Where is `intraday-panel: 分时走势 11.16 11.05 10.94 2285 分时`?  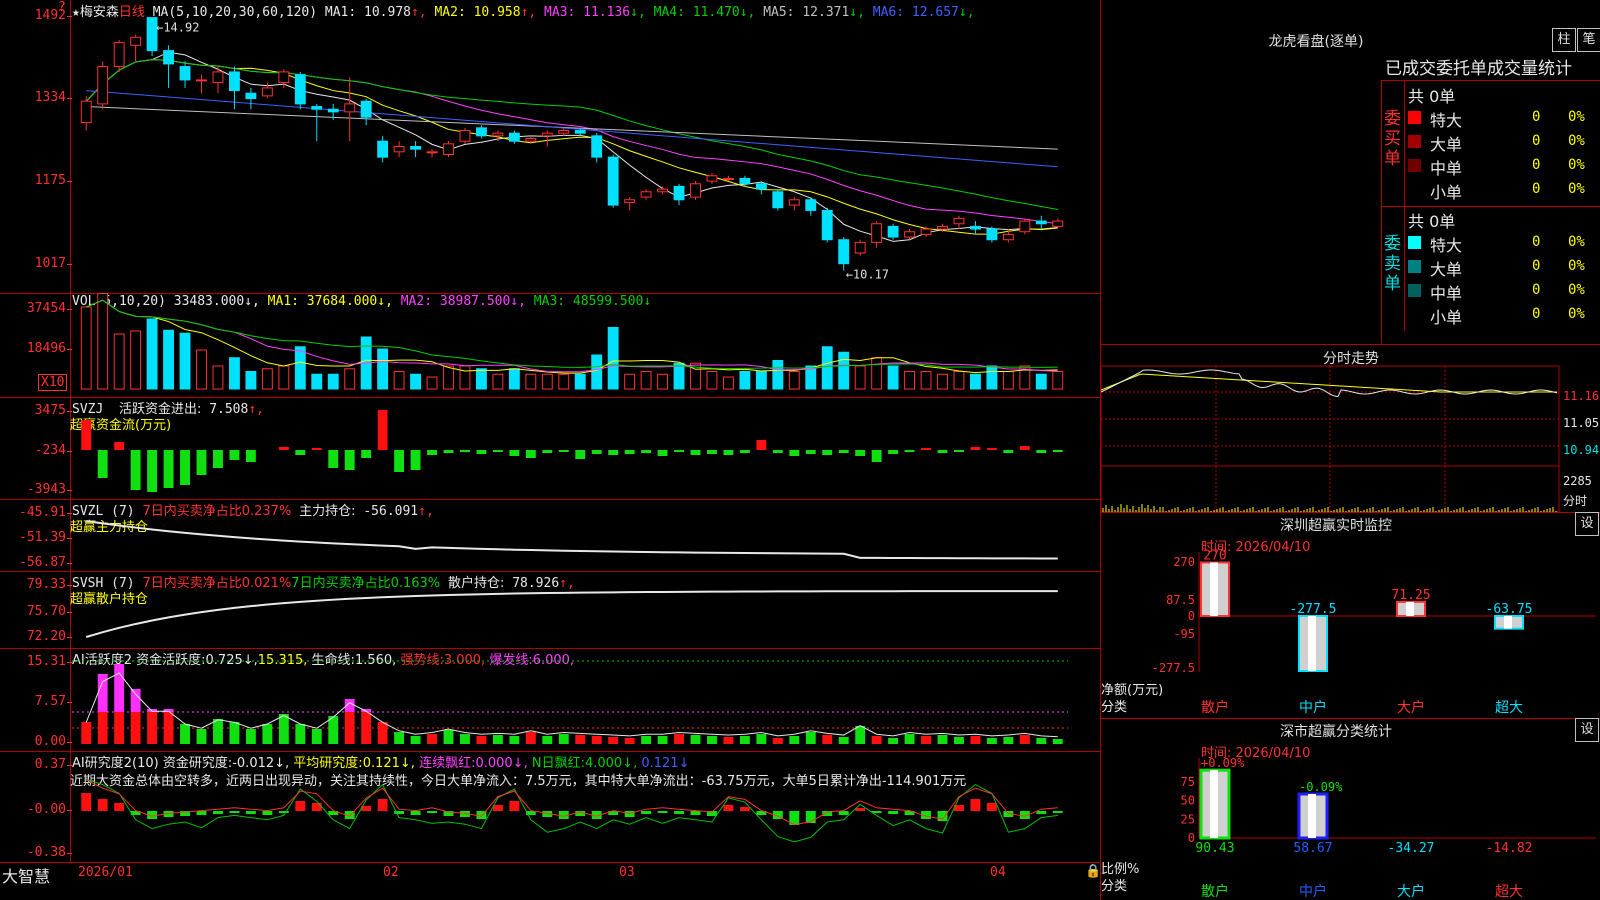 intraday-panel: 分时走势 11.16 11.05 10.94 2285 分时 is located at coordinates (1350, 428).